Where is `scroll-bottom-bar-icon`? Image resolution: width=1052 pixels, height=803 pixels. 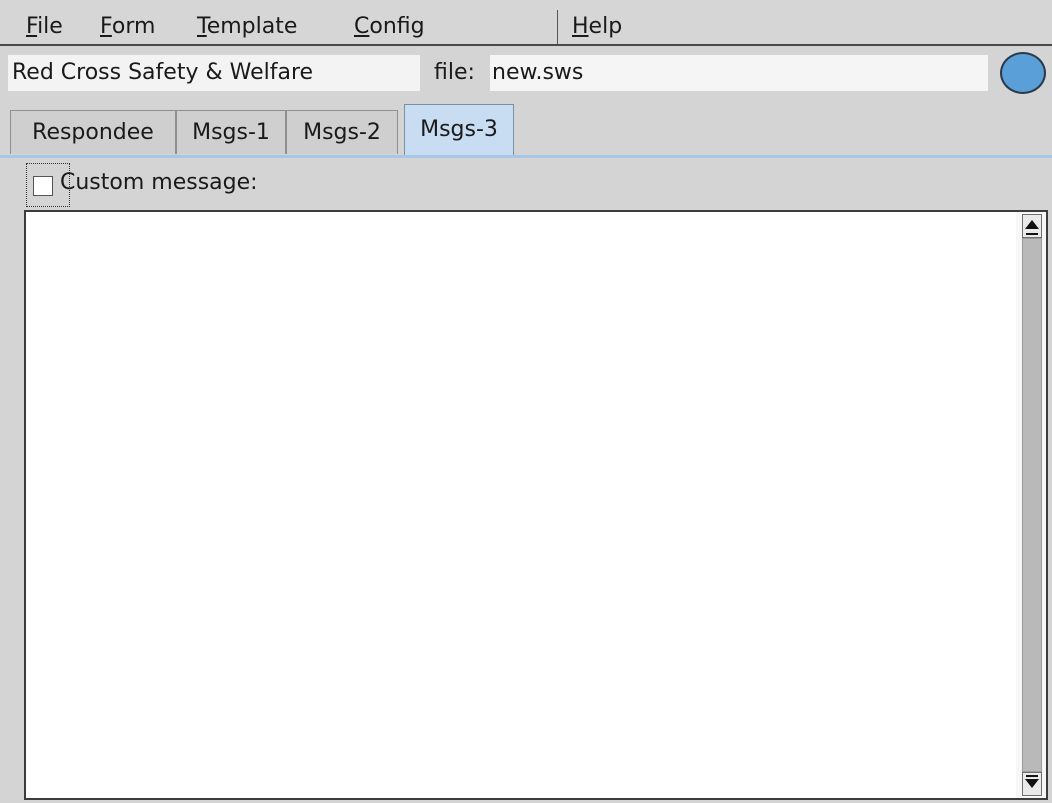 scroll-bottom-bar-icon is located at coordinates (1032, 776).